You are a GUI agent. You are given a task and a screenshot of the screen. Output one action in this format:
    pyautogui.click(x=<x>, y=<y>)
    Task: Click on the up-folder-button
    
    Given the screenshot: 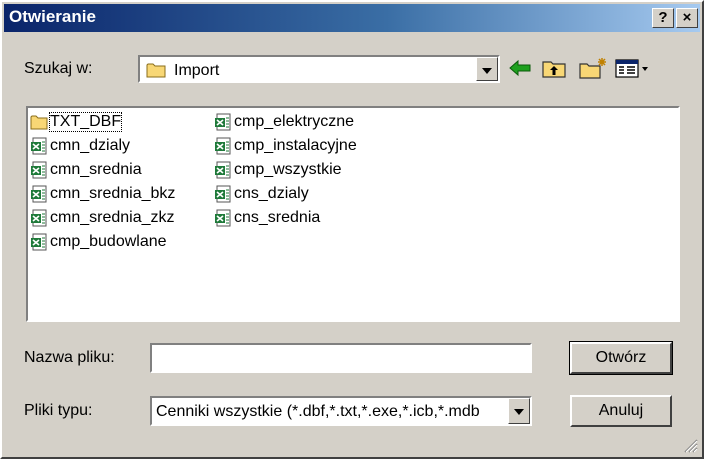 What is the action you would take?
    pyautogui.click(x=554, y=68)
    